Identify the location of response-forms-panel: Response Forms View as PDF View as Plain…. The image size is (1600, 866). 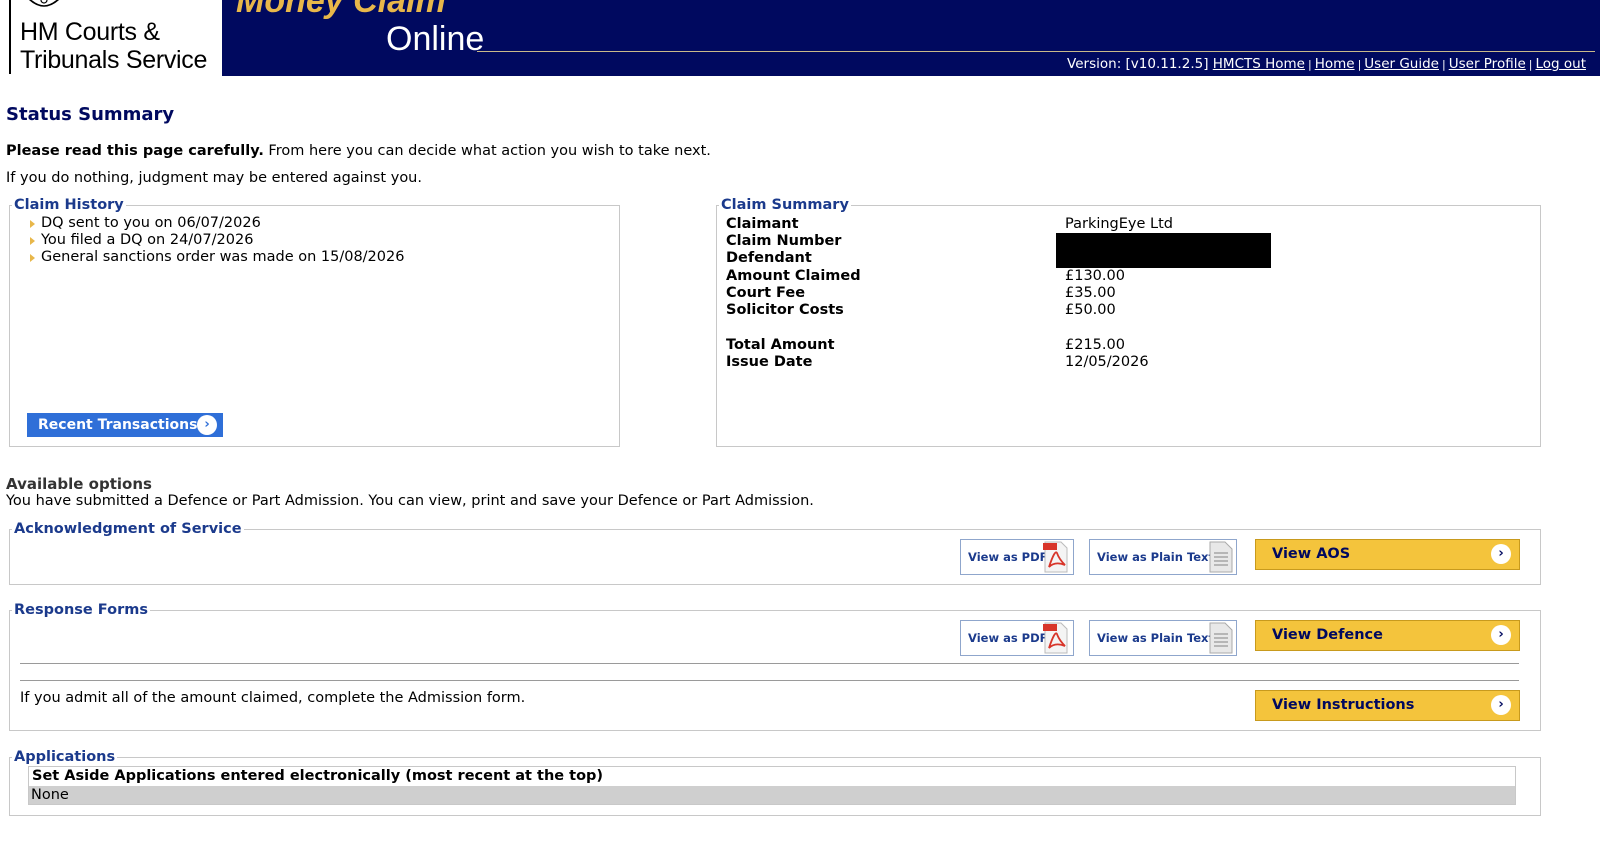
(775, 666).